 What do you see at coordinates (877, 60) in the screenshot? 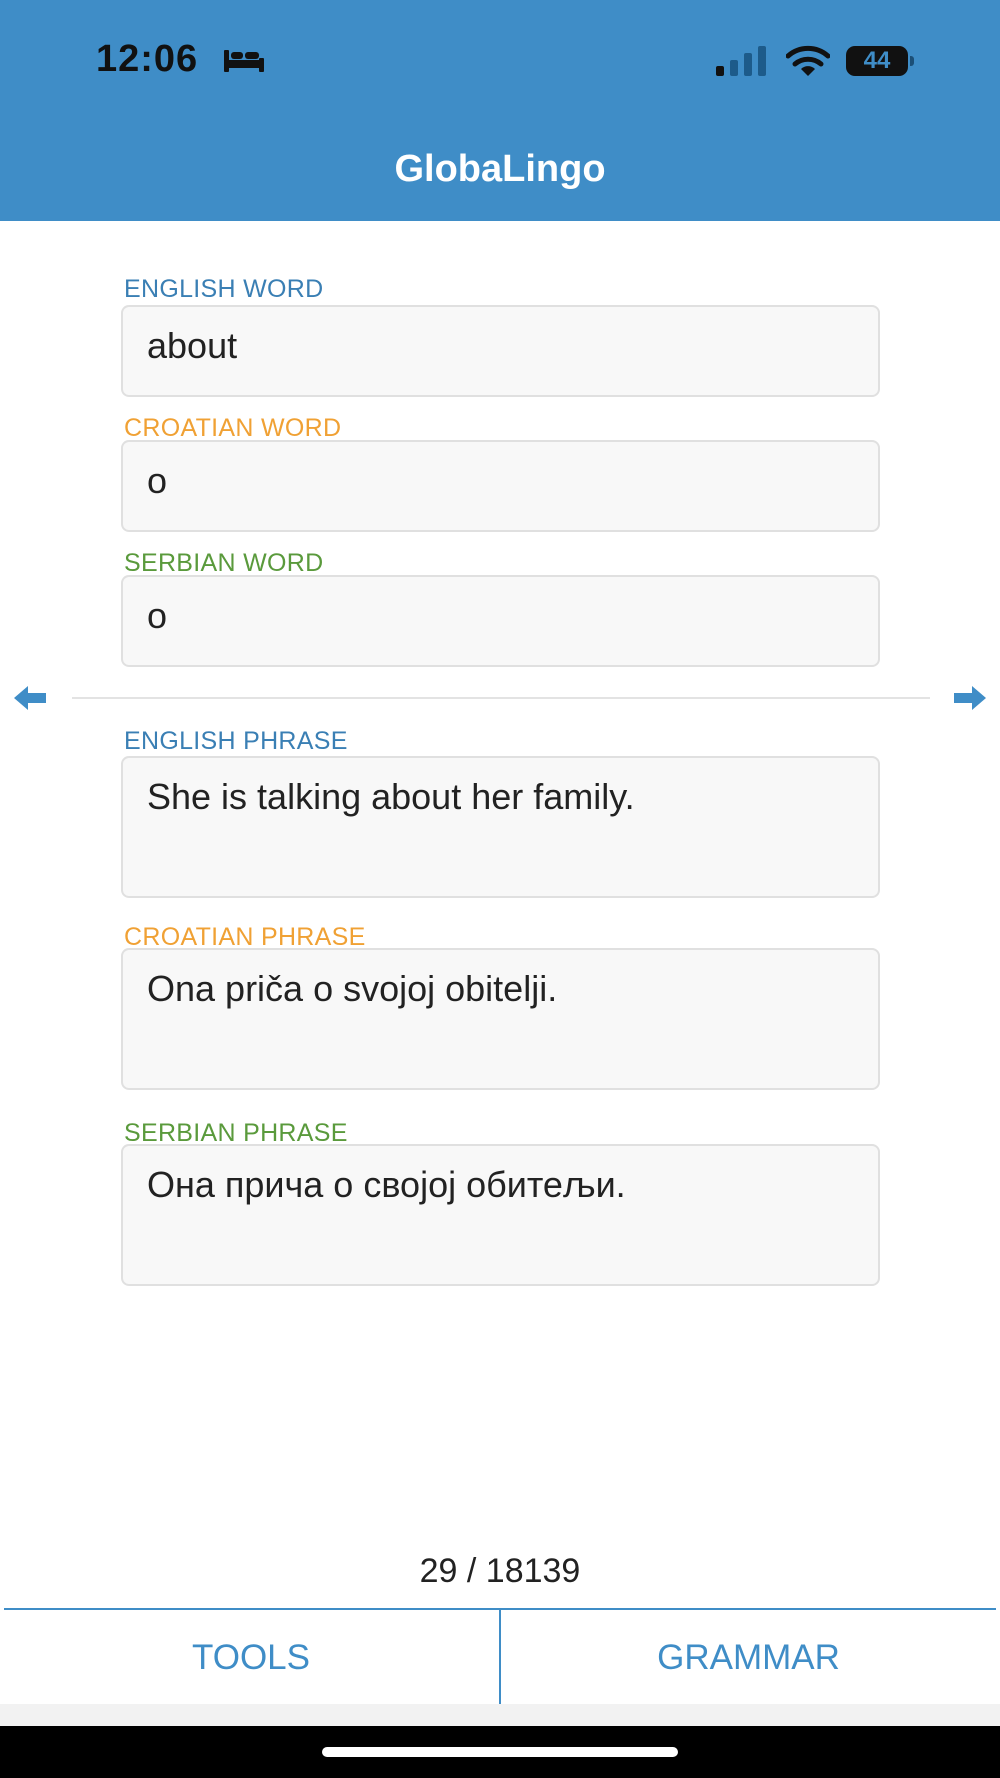
I see `battery-level: 44` at bounding box center [877, 60].